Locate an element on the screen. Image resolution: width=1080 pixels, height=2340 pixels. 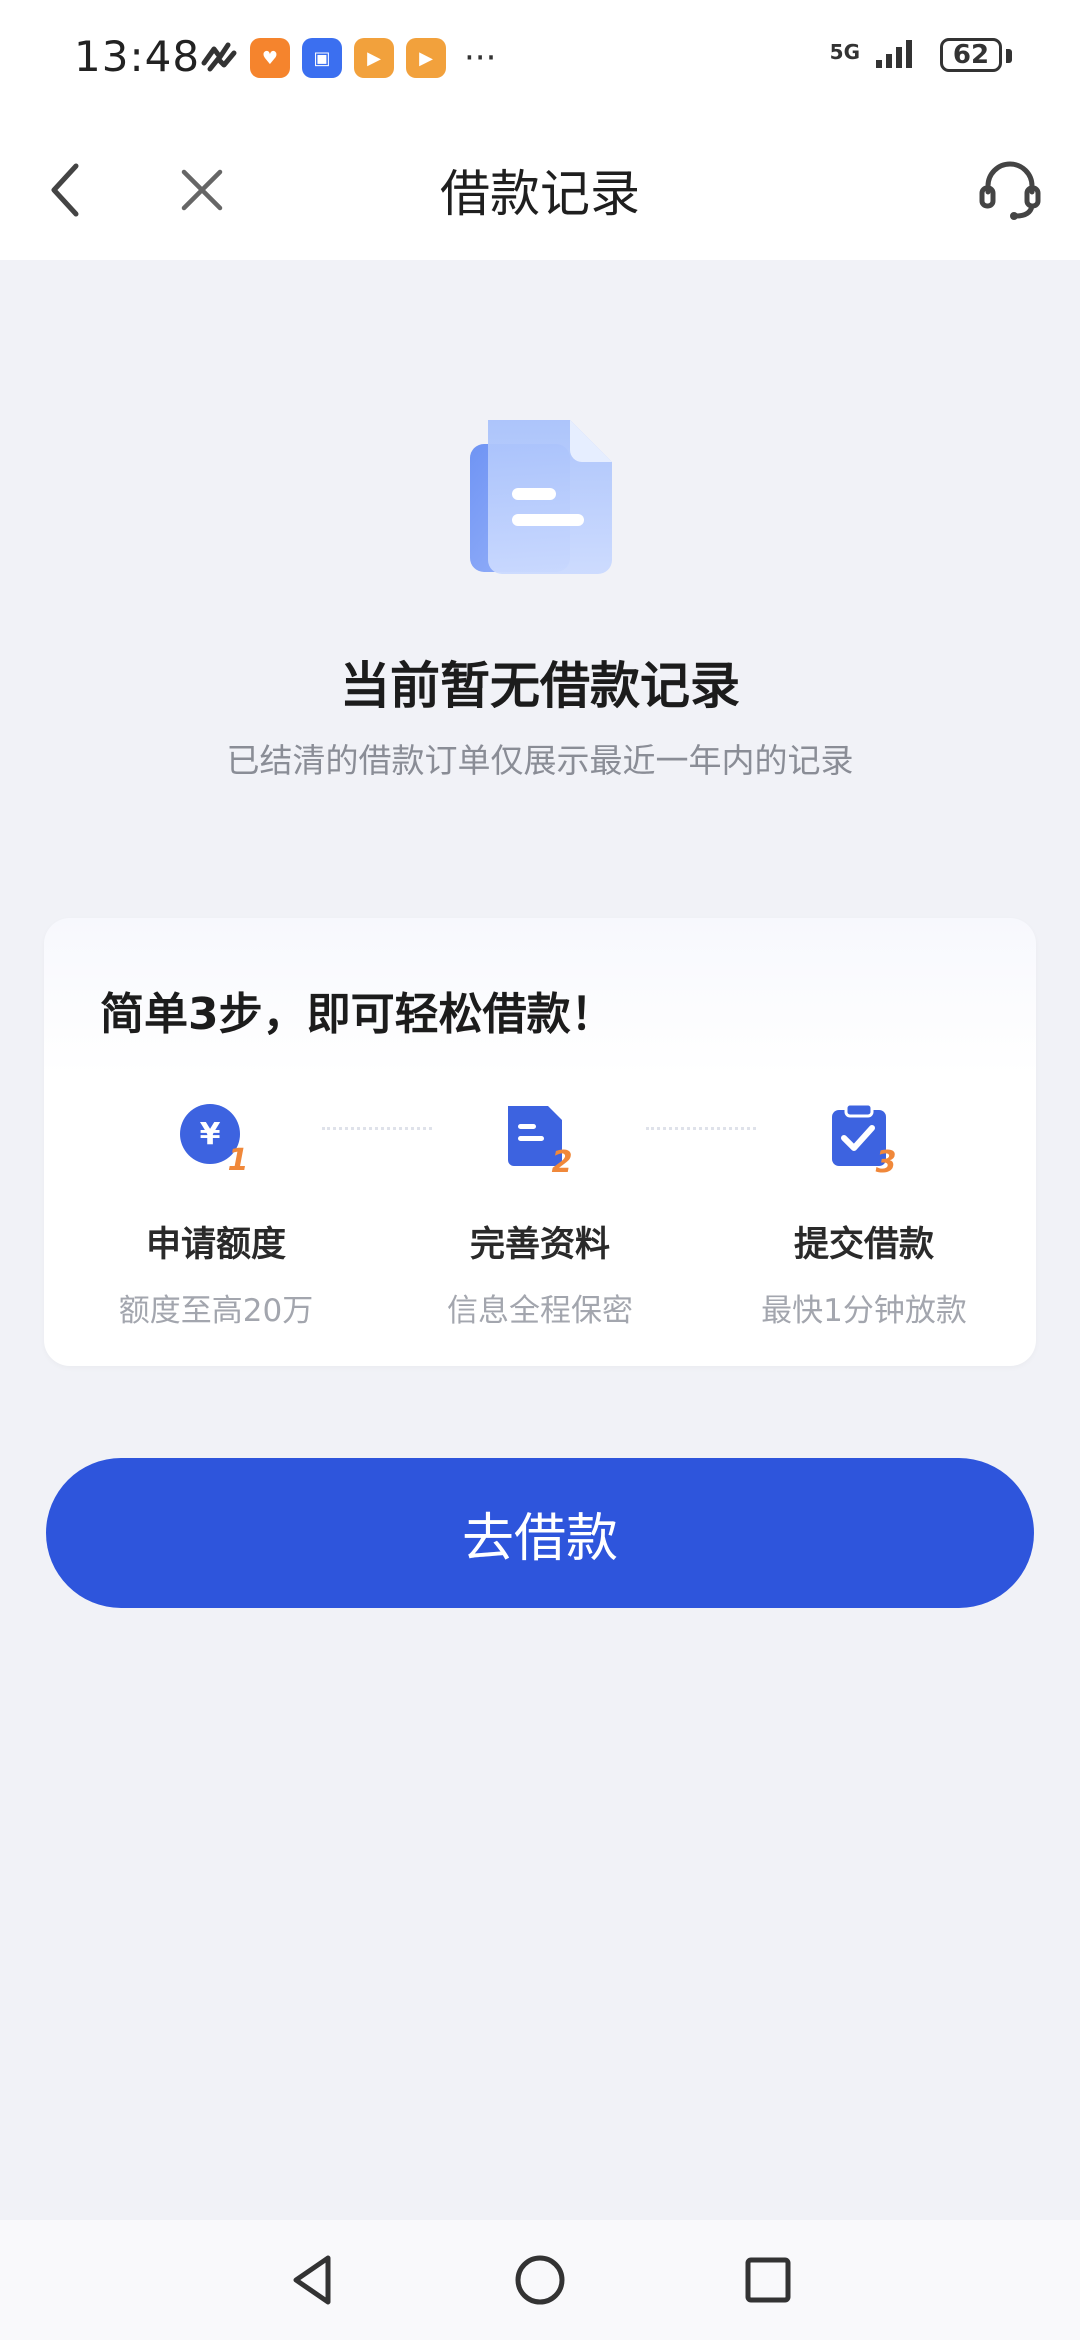
notification-icons: ♥ ▣ ▶ ▶ ··· is located at coordinates (348, 58).